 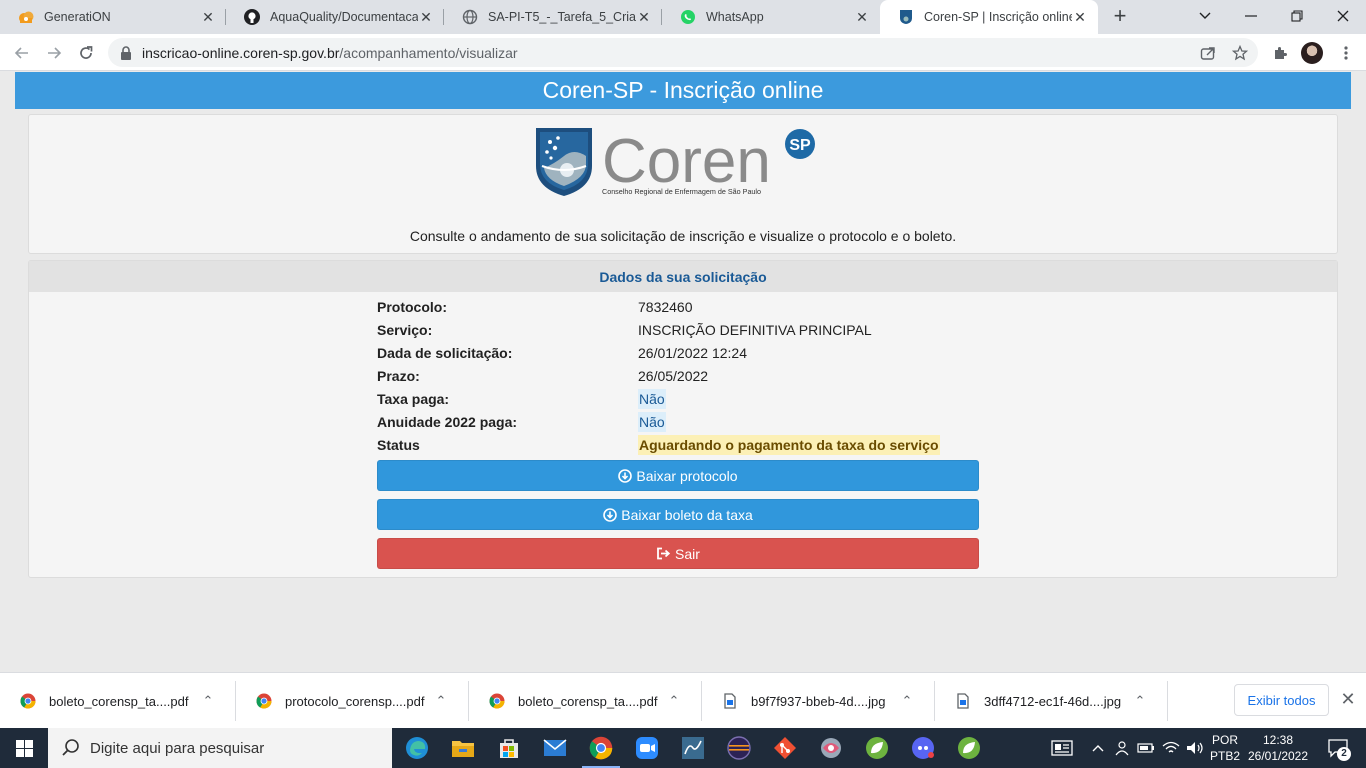 I want to click on tab-generation: GeneratiON ✕, so click(x=113, y=17).